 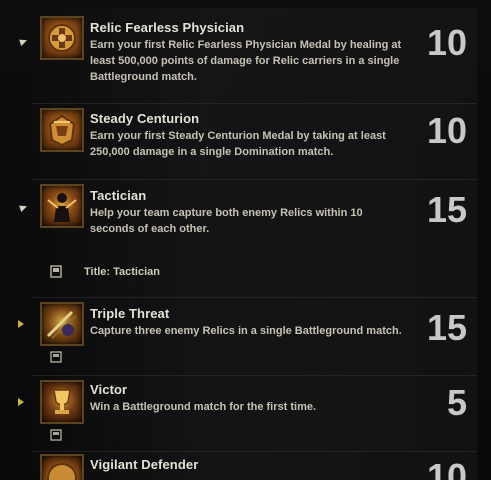 What do you see at coordinates (62, 130) in the screenshot?
I see `medal-centurion-icon` at bounding box center [62, 130].